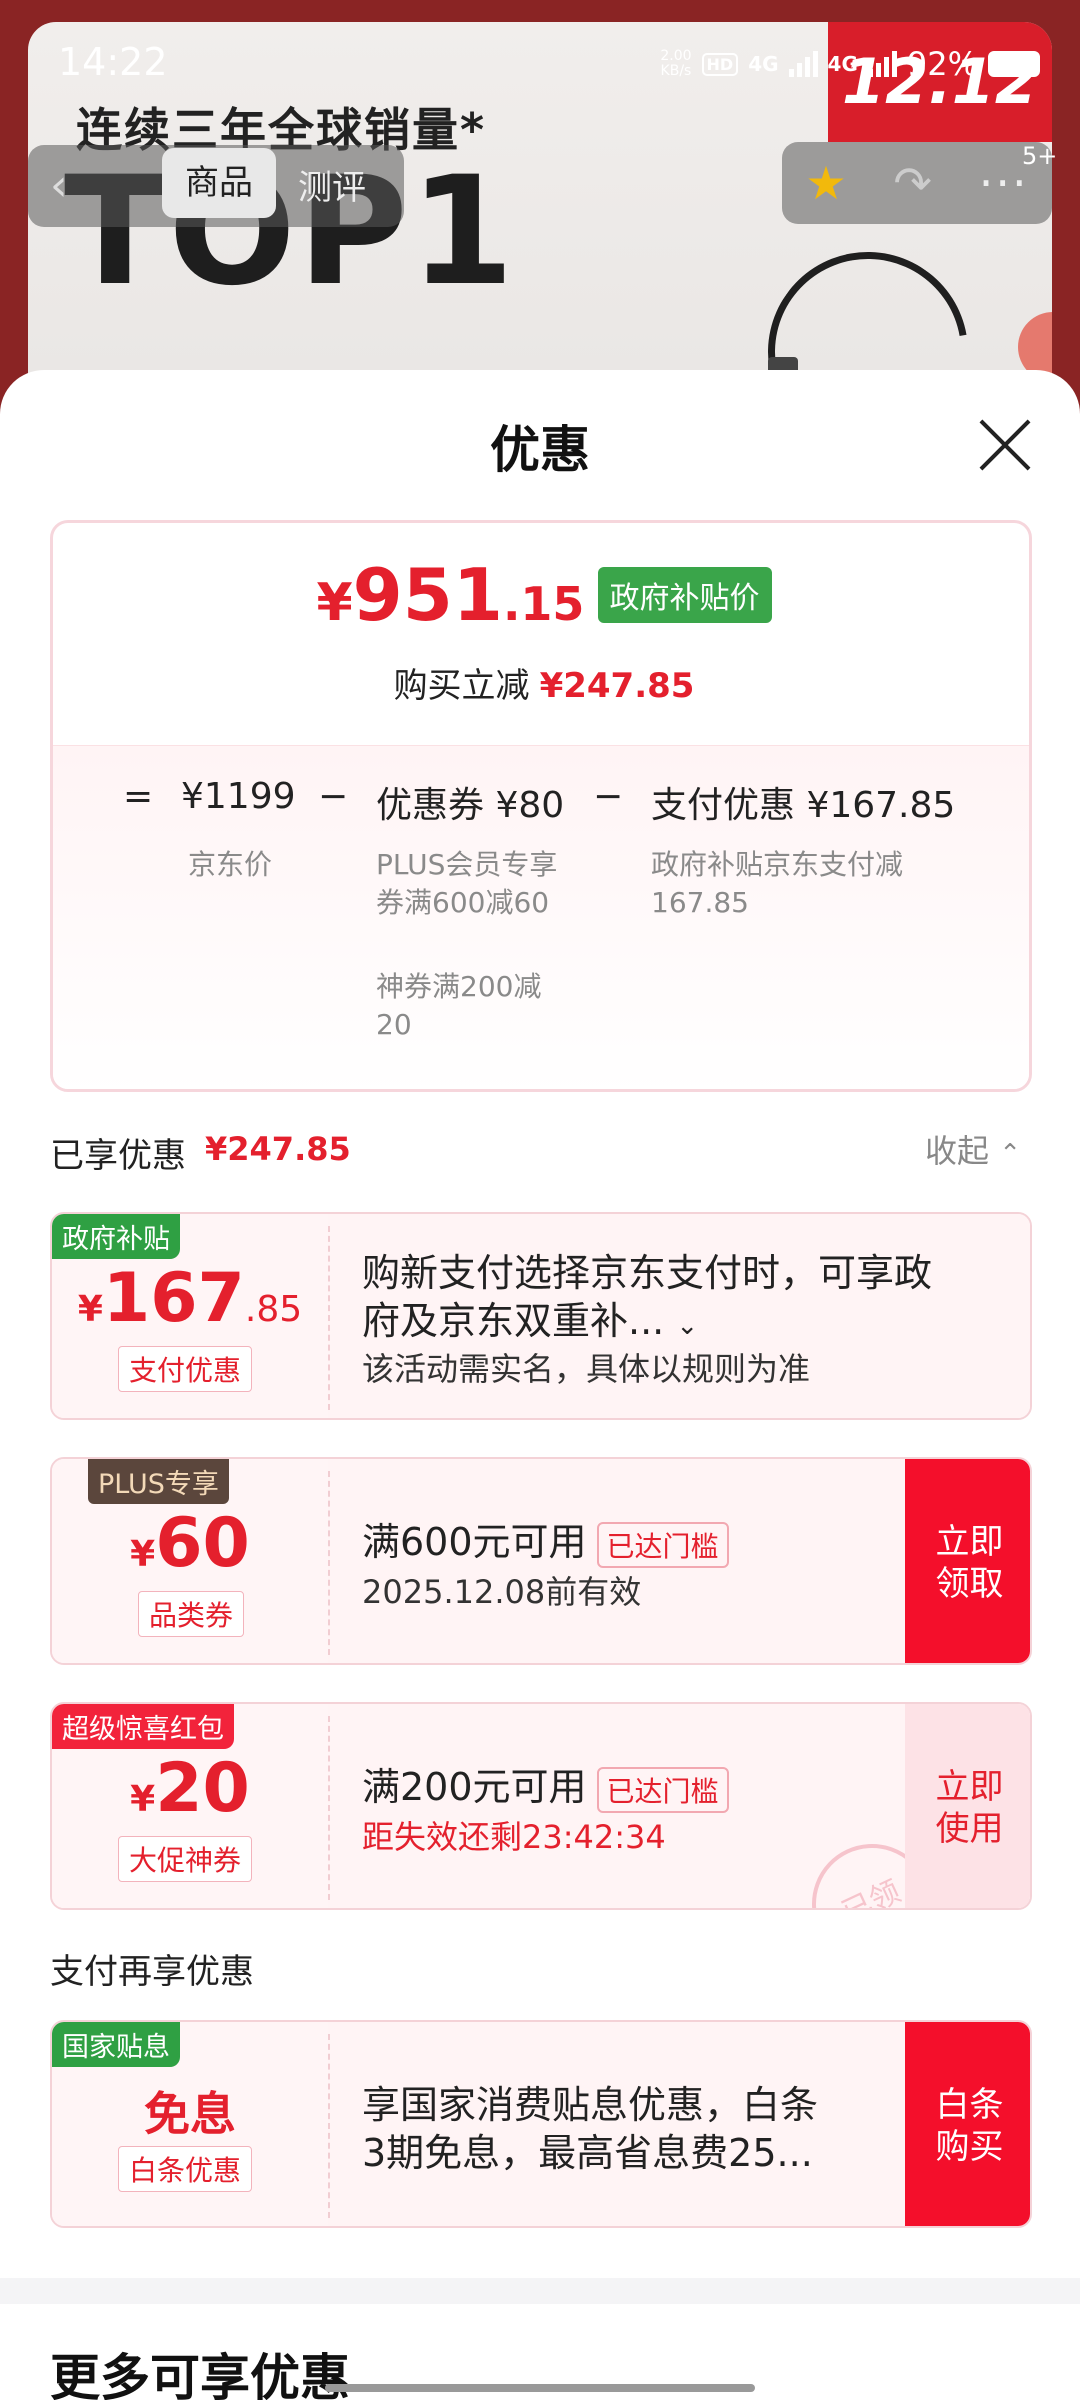  What do you see at coordinates (118, 1156) in the screenshot?
I see `enjoyed-discount-label: 已享优惠` at bounding box center [118, 1156].